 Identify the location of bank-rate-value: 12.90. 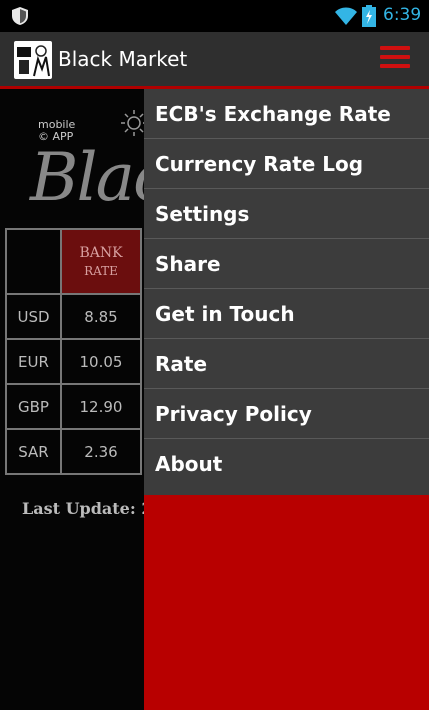
(101, 406).